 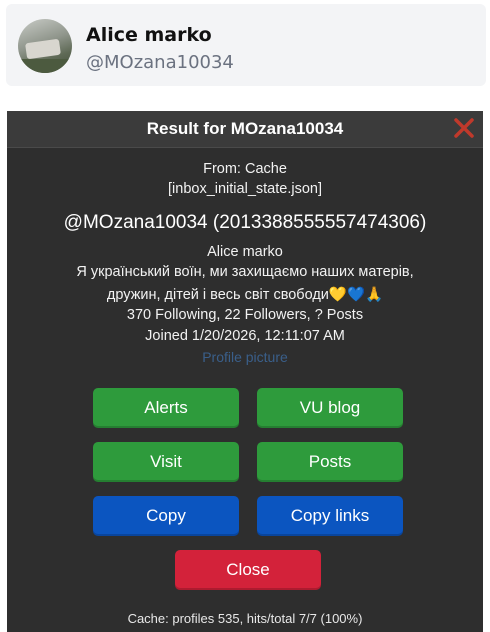 I want to click on dialog-titlebar: Result for MOzana10034, so click(x=245, y=129).